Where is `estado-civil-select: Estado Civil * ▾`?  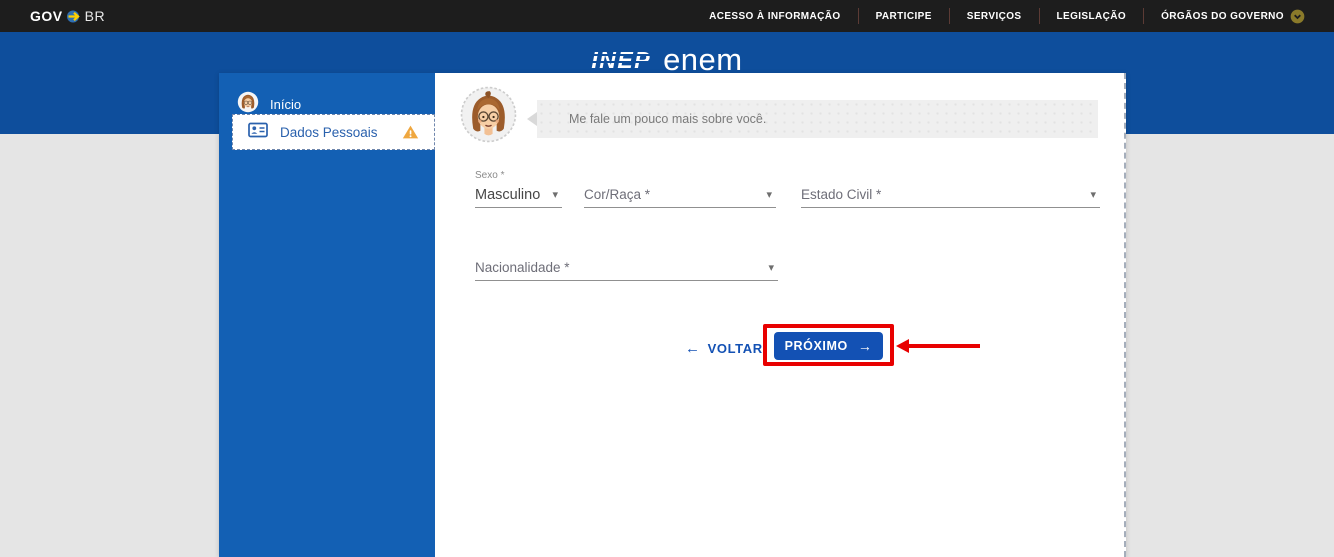
estado-civil-select: Estado Civil * ▾ is located at coordinates (950, 196).